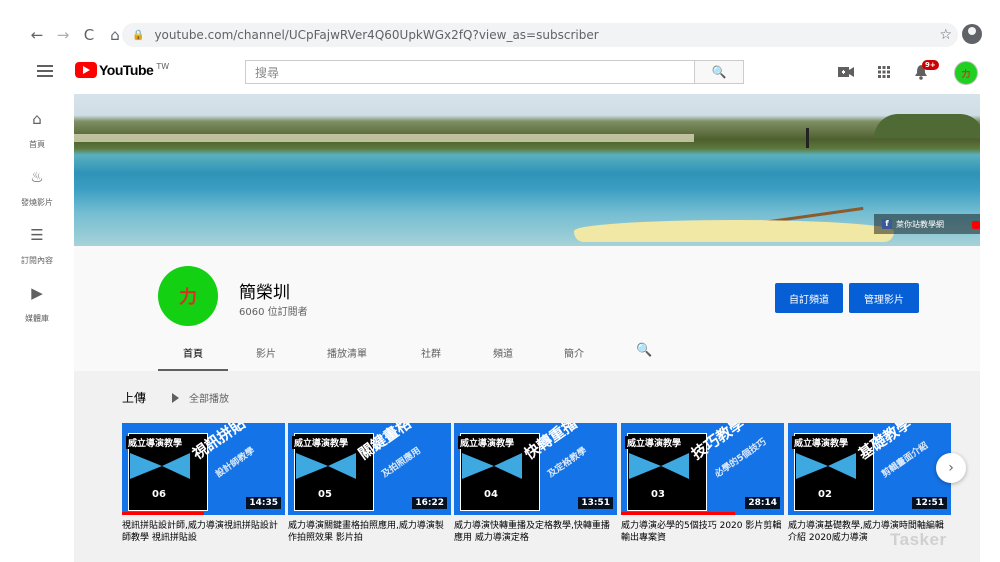  Describe the element at coordinates (45, 71) in the screenshot. I see `menu-icon` at that location.